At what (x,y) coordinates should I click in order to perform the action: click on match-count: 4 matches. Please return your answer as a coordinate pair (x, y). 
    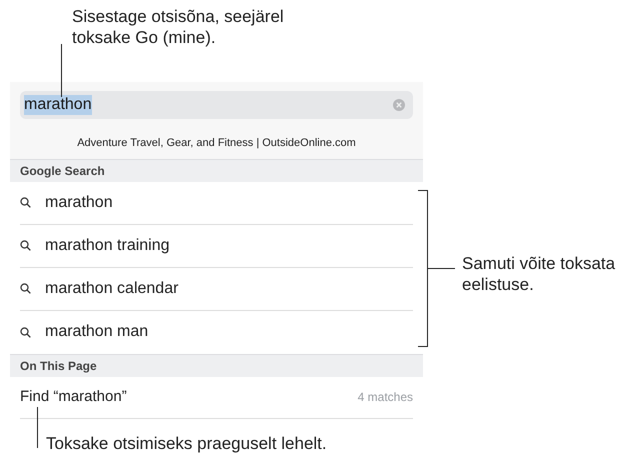
    Looking at the image, I should click on (385, 397).